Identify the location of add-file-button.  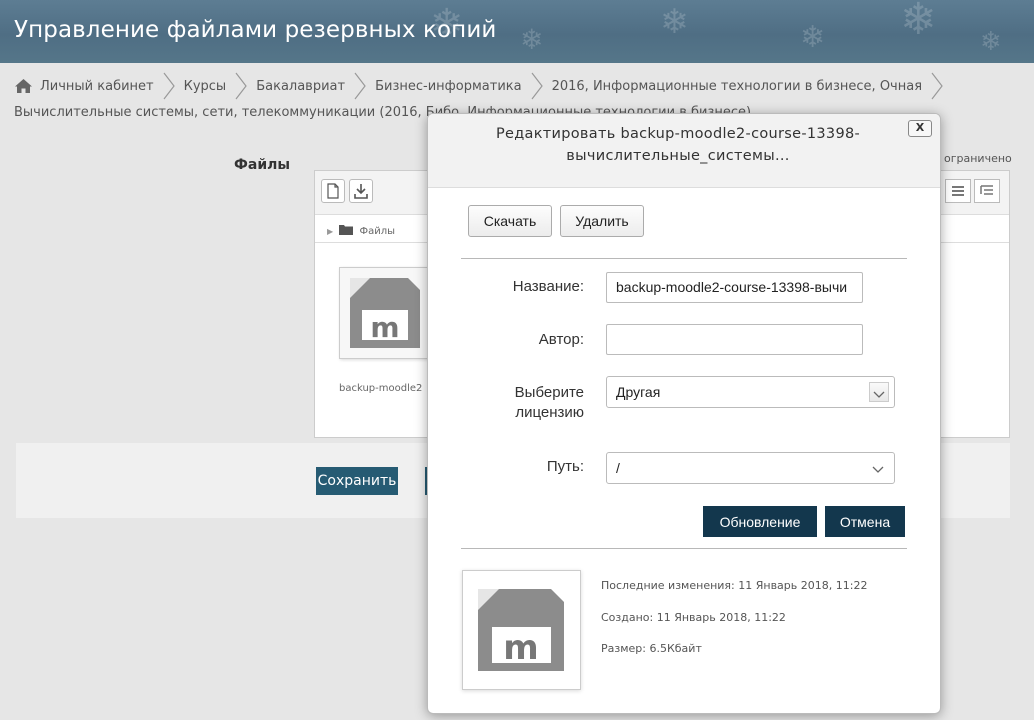
(333, 191).